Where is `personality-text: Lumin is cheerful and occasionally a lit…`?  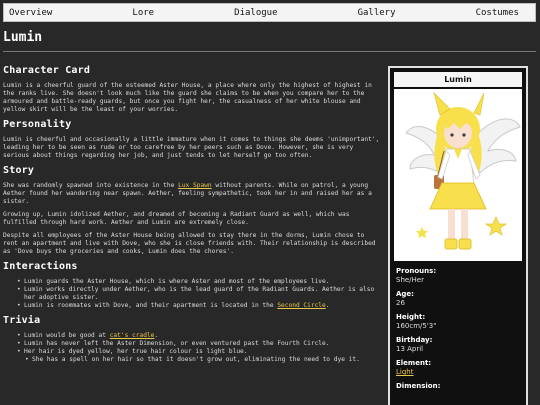 personality-text: Lumin is cheerful and occasionally a lit… is located at coordinates (191, 147).